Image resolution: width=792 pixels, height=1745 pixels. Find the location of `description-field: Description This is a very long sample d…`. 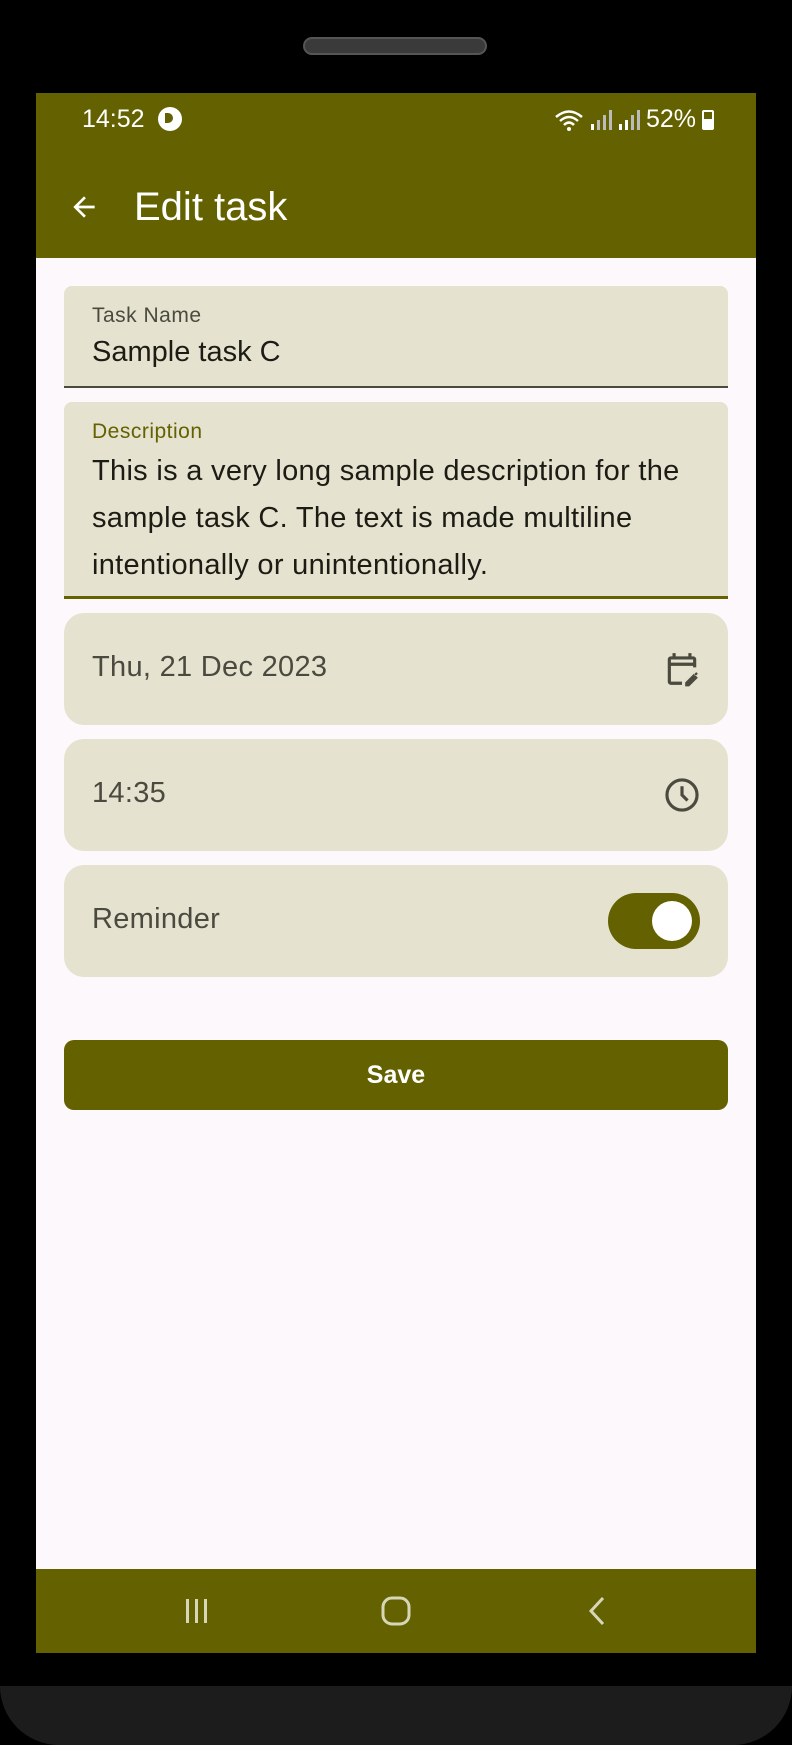

description-field: Description This is a very long sample d… is located at coordinates (396, 500).